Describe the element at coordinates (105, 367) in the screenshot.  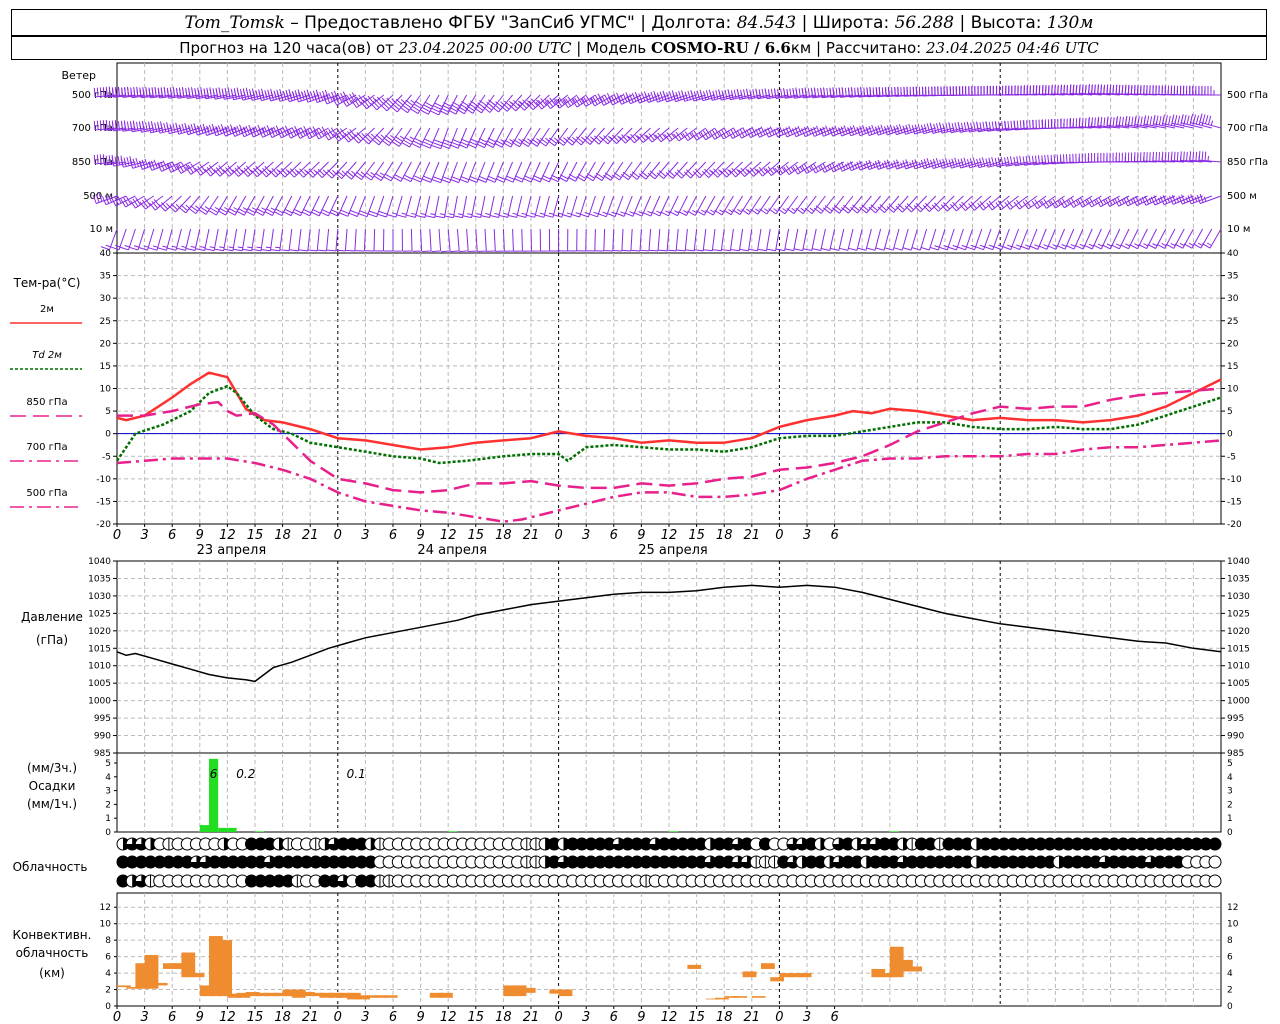
I see `temperature-tick-label-left: 15` at that location.